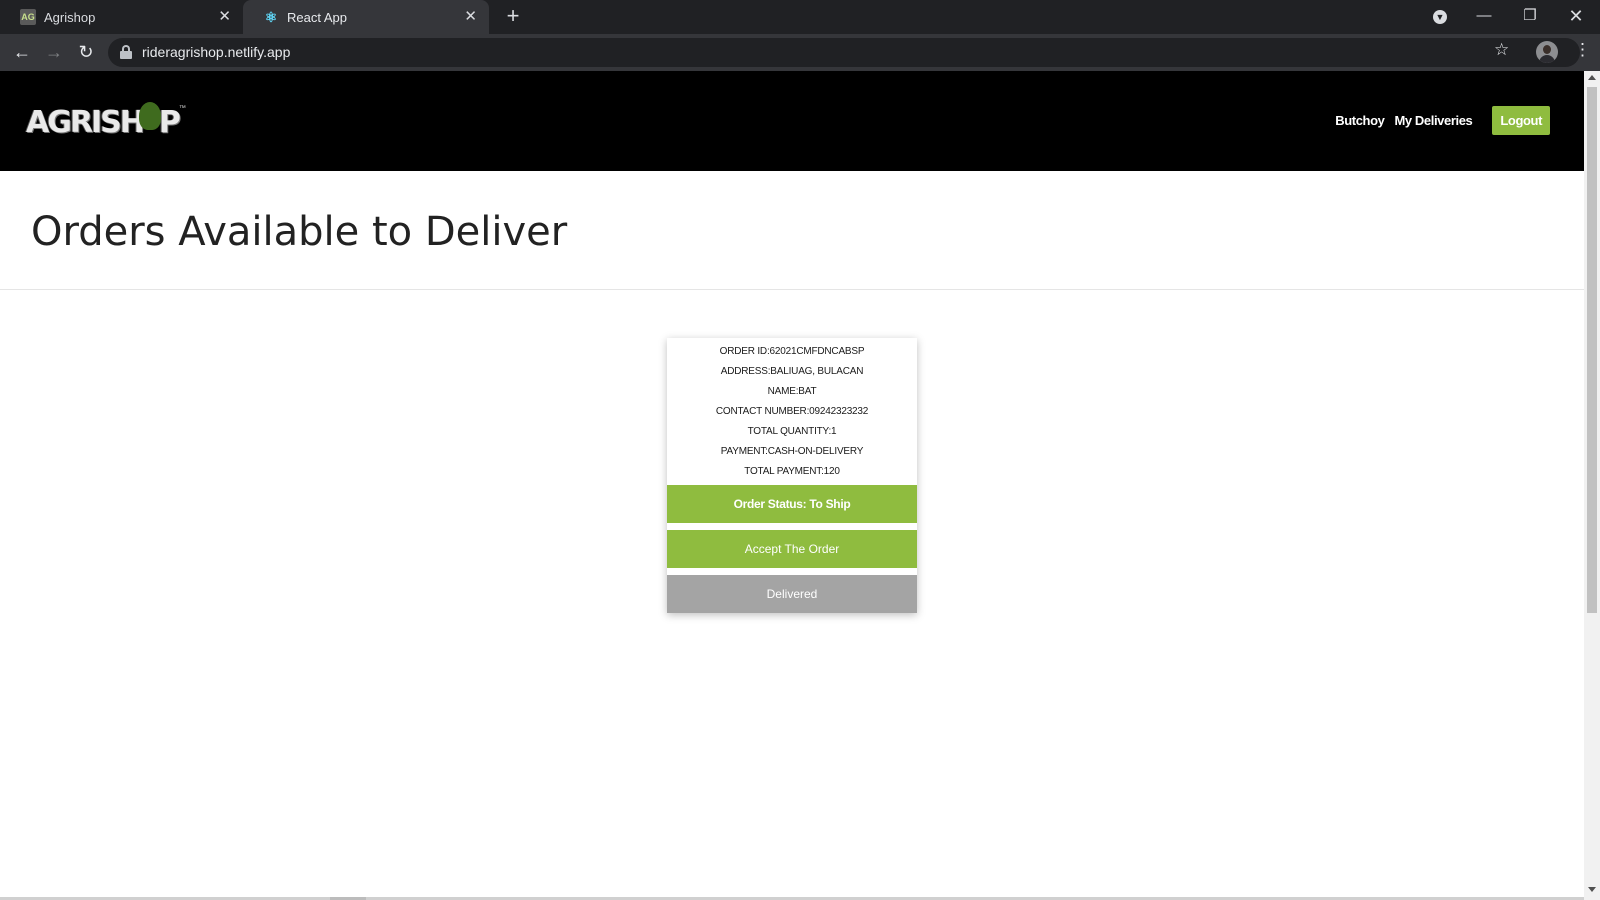 The height and width of the screenshot is (900, 1600). What do you see at coordinates (86, 52) in the screenshot?
I see `reload-icon: ↻` at bounding box center [86, 52].